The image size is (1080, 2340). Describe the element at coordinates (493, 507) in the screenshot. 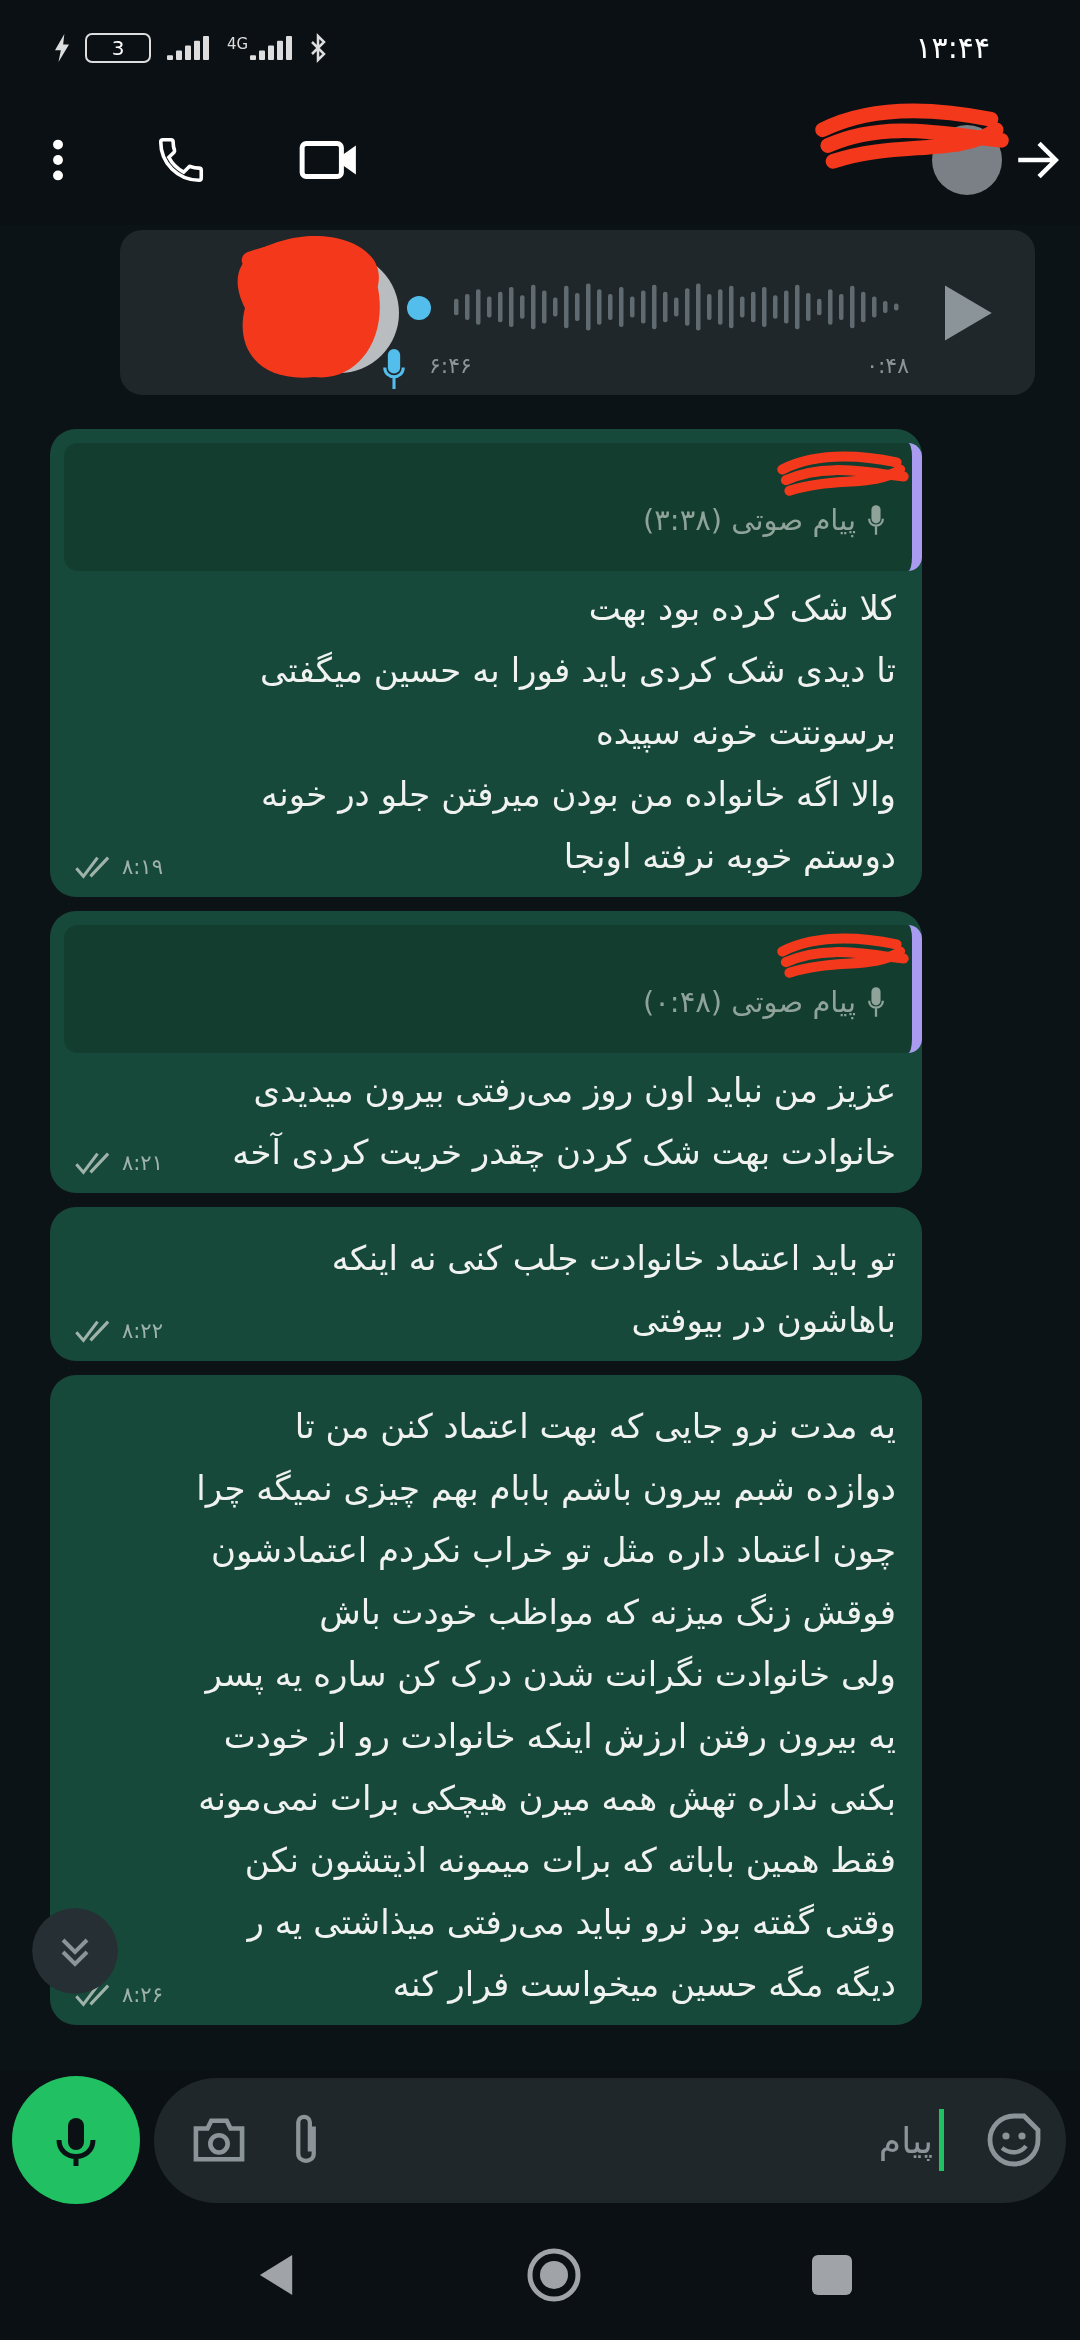

I see `quoted-message: پیام صوتی (۳:۳۸)` at that location.